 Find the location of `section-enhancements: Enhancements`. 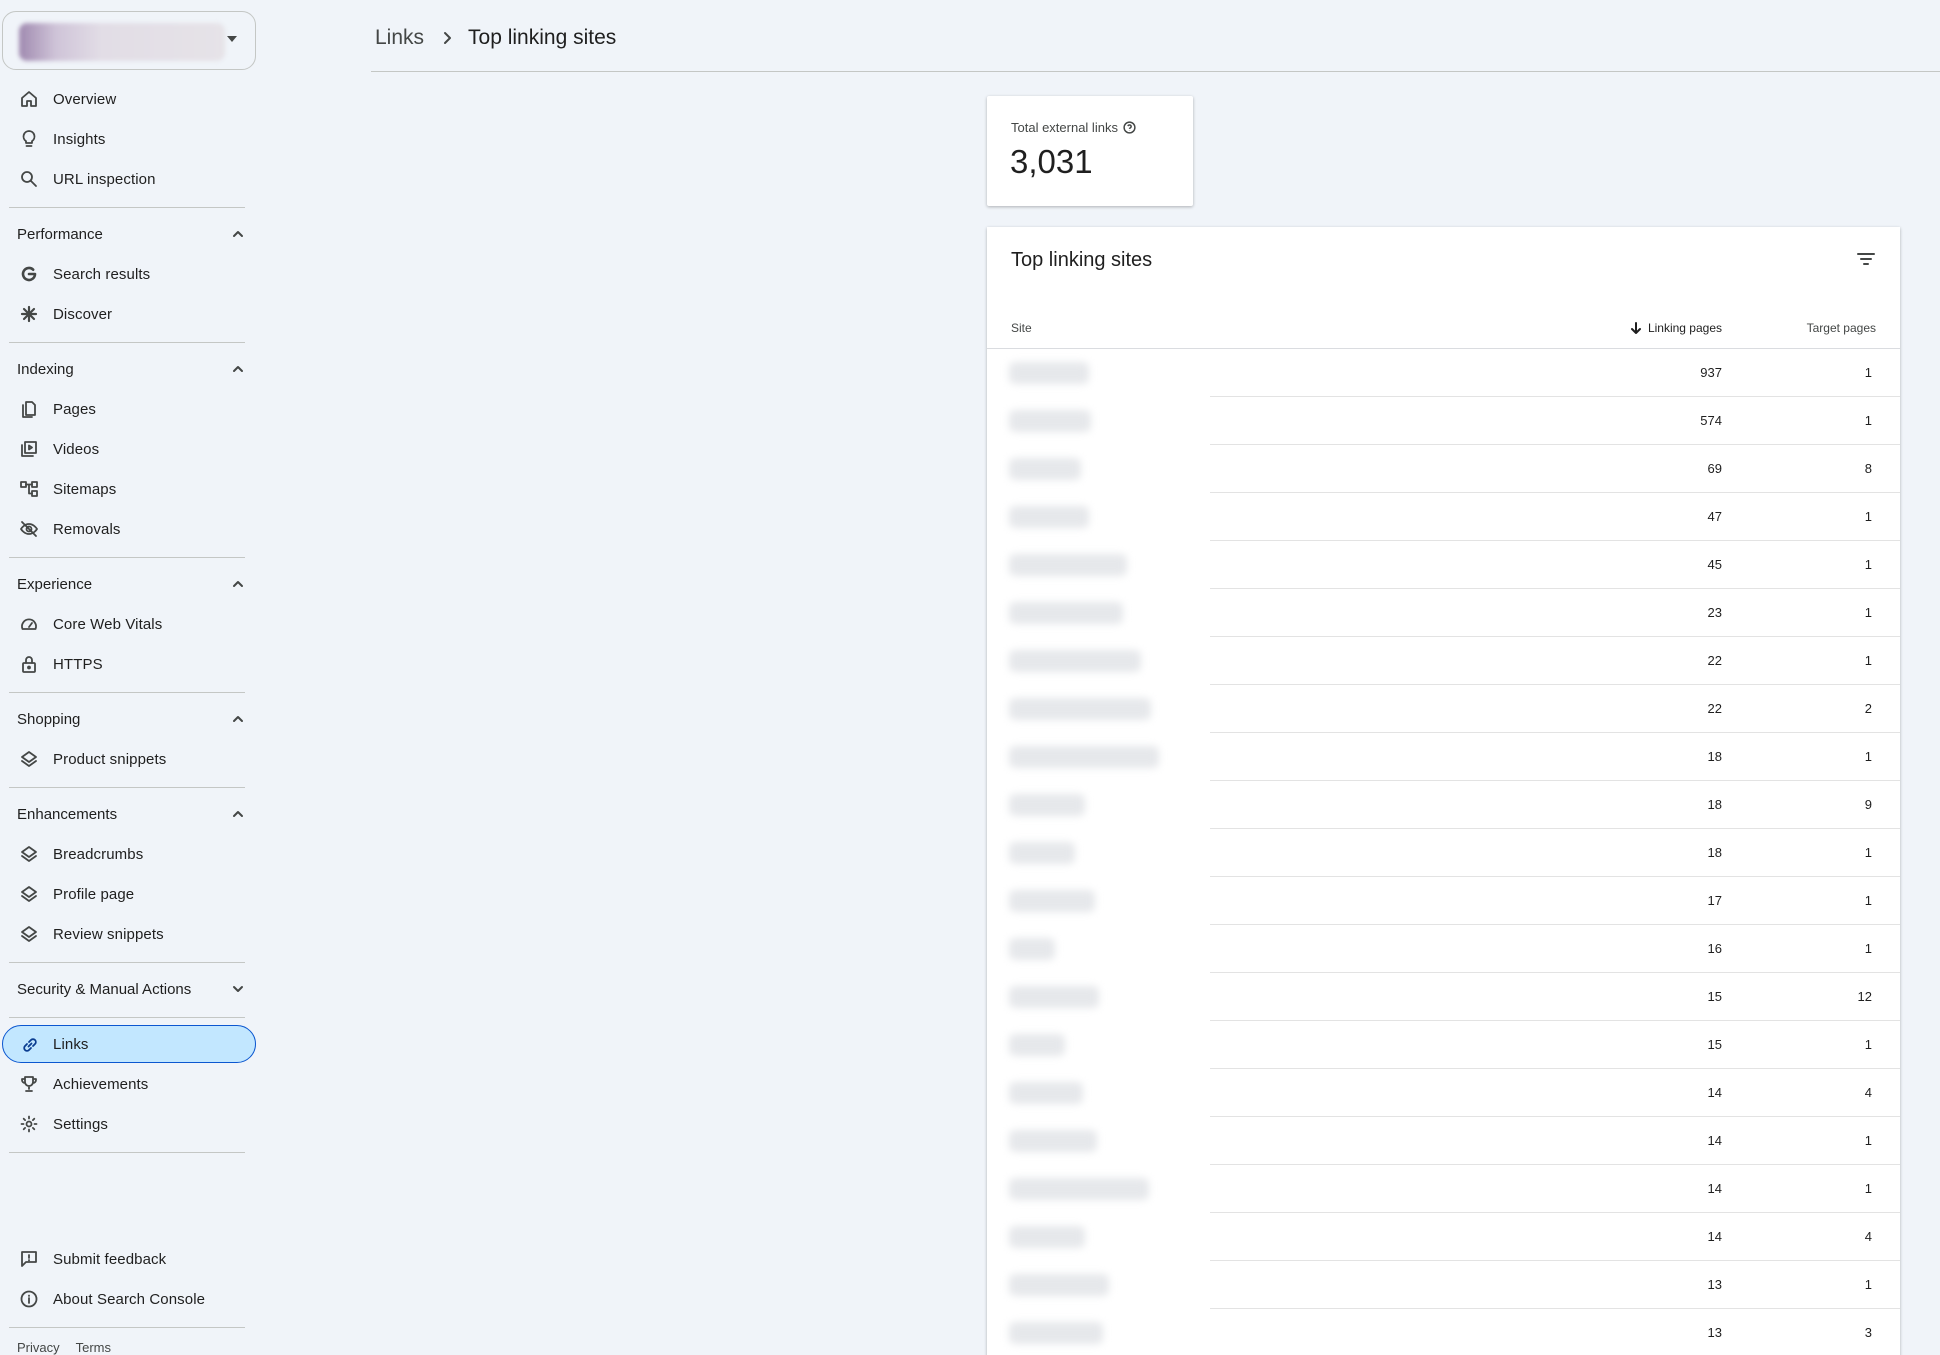

section-enhancements: Enhancements is located at coordinates (129, 814).